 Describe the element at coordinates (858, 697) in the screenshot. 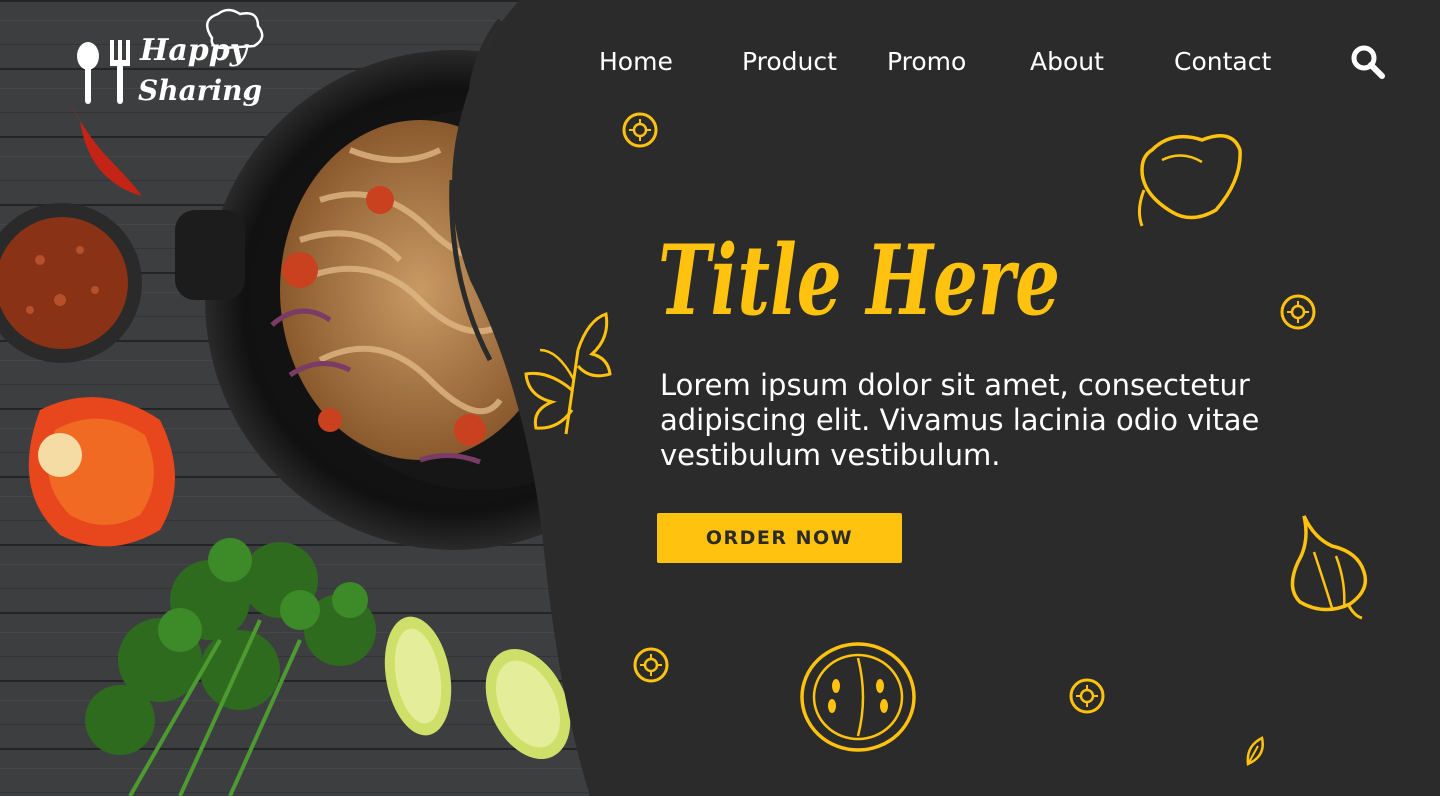

I see `tomato-slice-doodle-icon` at that location.